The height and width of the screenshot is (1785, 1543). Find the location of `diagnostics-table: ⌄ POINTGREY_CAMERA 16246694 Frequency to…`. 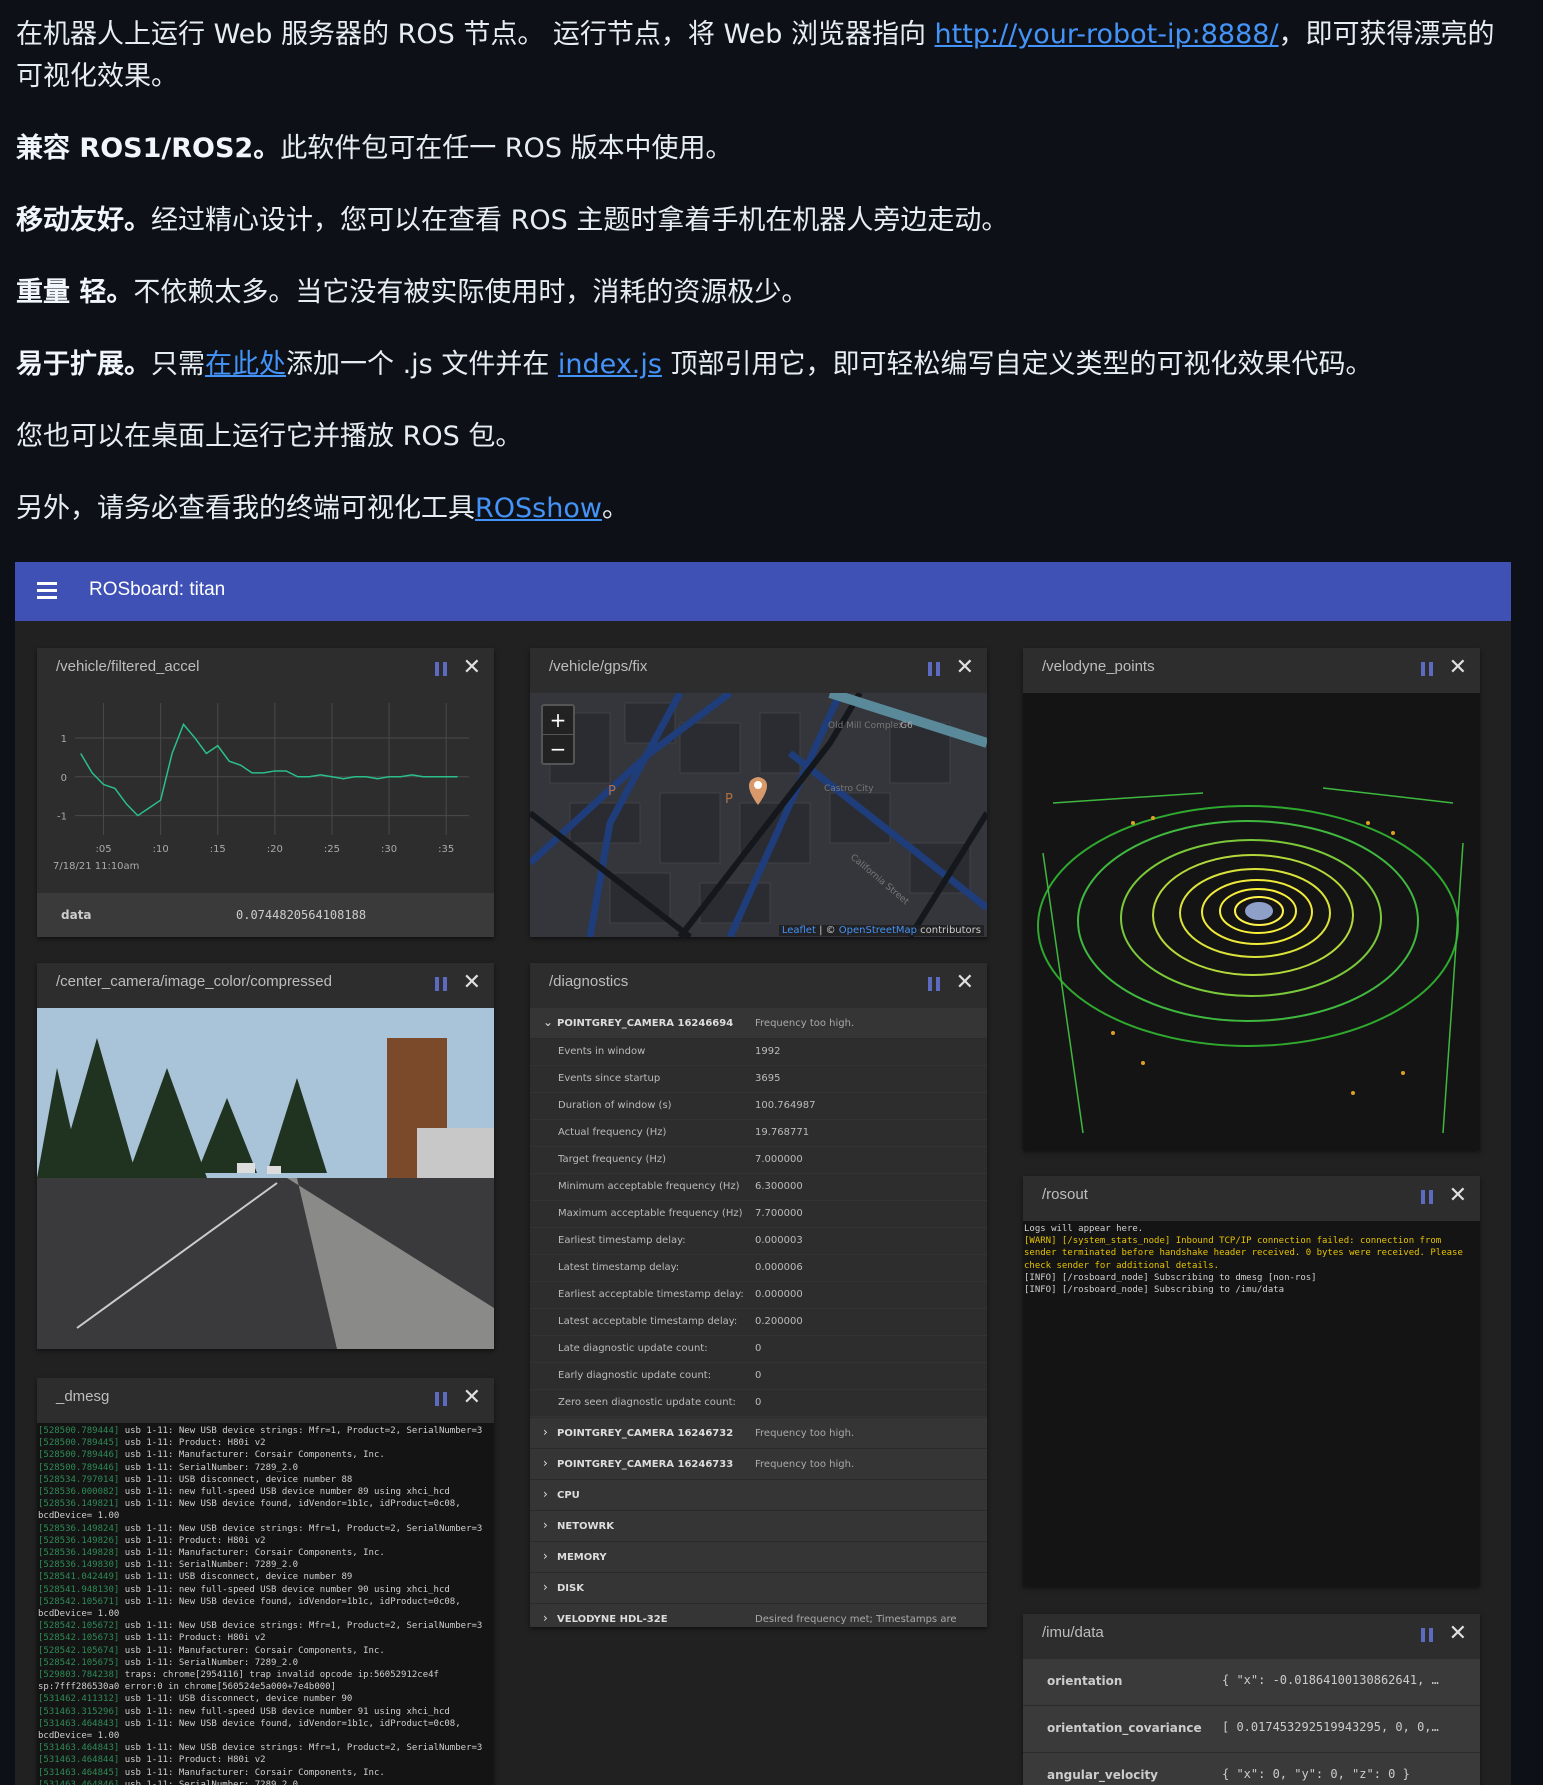

diagnostics-table: ⌄ POINTGREY_CAMERA 16246694 Frequency to… is located at coordinates (758, 1317).